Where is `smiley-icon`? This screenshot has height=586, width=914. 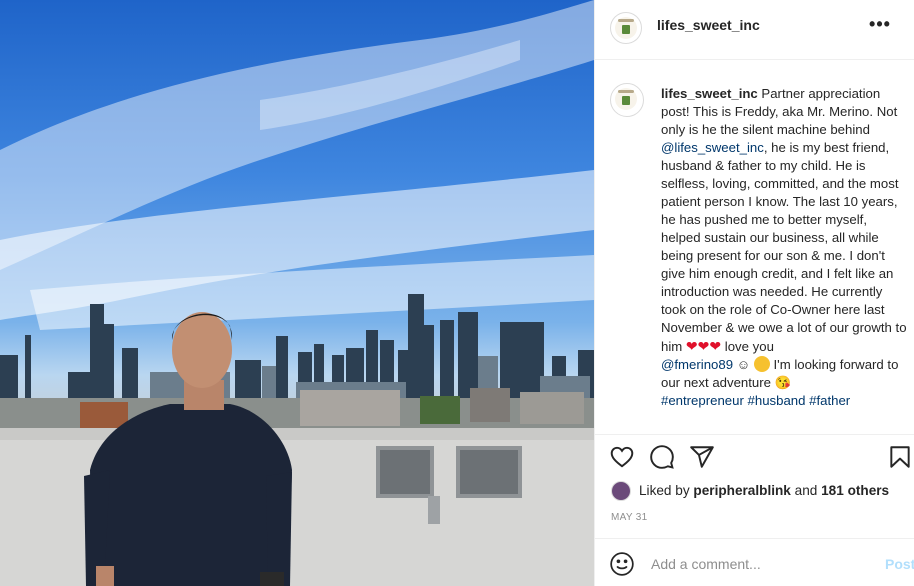 smiley-icon is located at coordinates (622, 564).